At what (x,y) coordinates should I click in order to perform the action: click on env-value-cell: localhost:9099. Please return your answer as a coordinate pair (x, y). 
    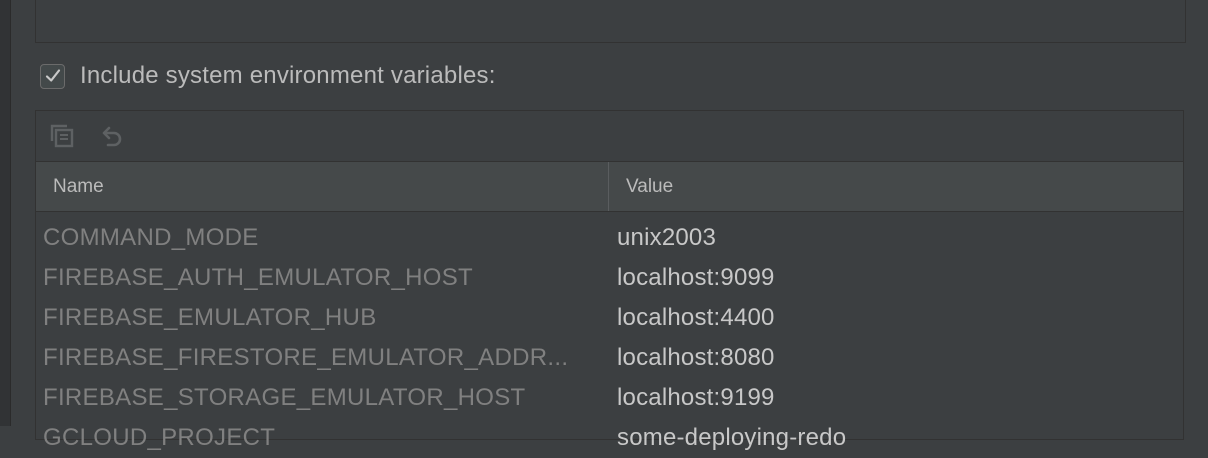
    Looking at the image, I should click on (696, 277).